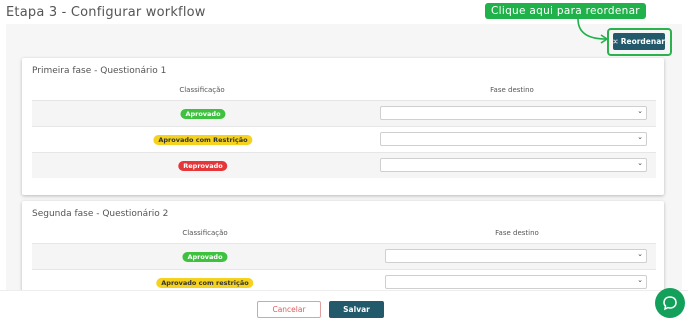 This screenshot has height=325, width=688. What do you see at coordinates (356, 309) in the screenshot?
I see `save-button: Salvar` at bounding box center [356, 309].